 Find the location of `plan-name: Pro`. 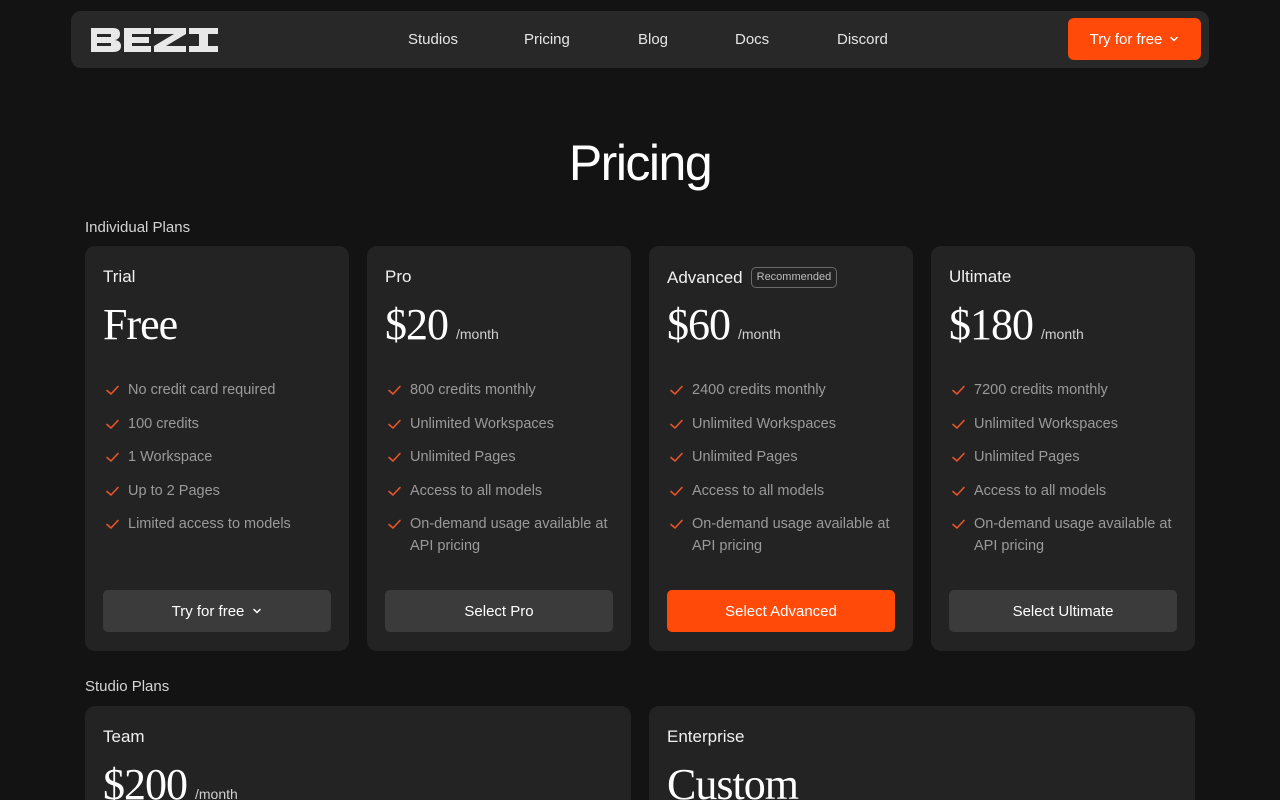

plan-name: Pro is located at coordinates (398, 276).